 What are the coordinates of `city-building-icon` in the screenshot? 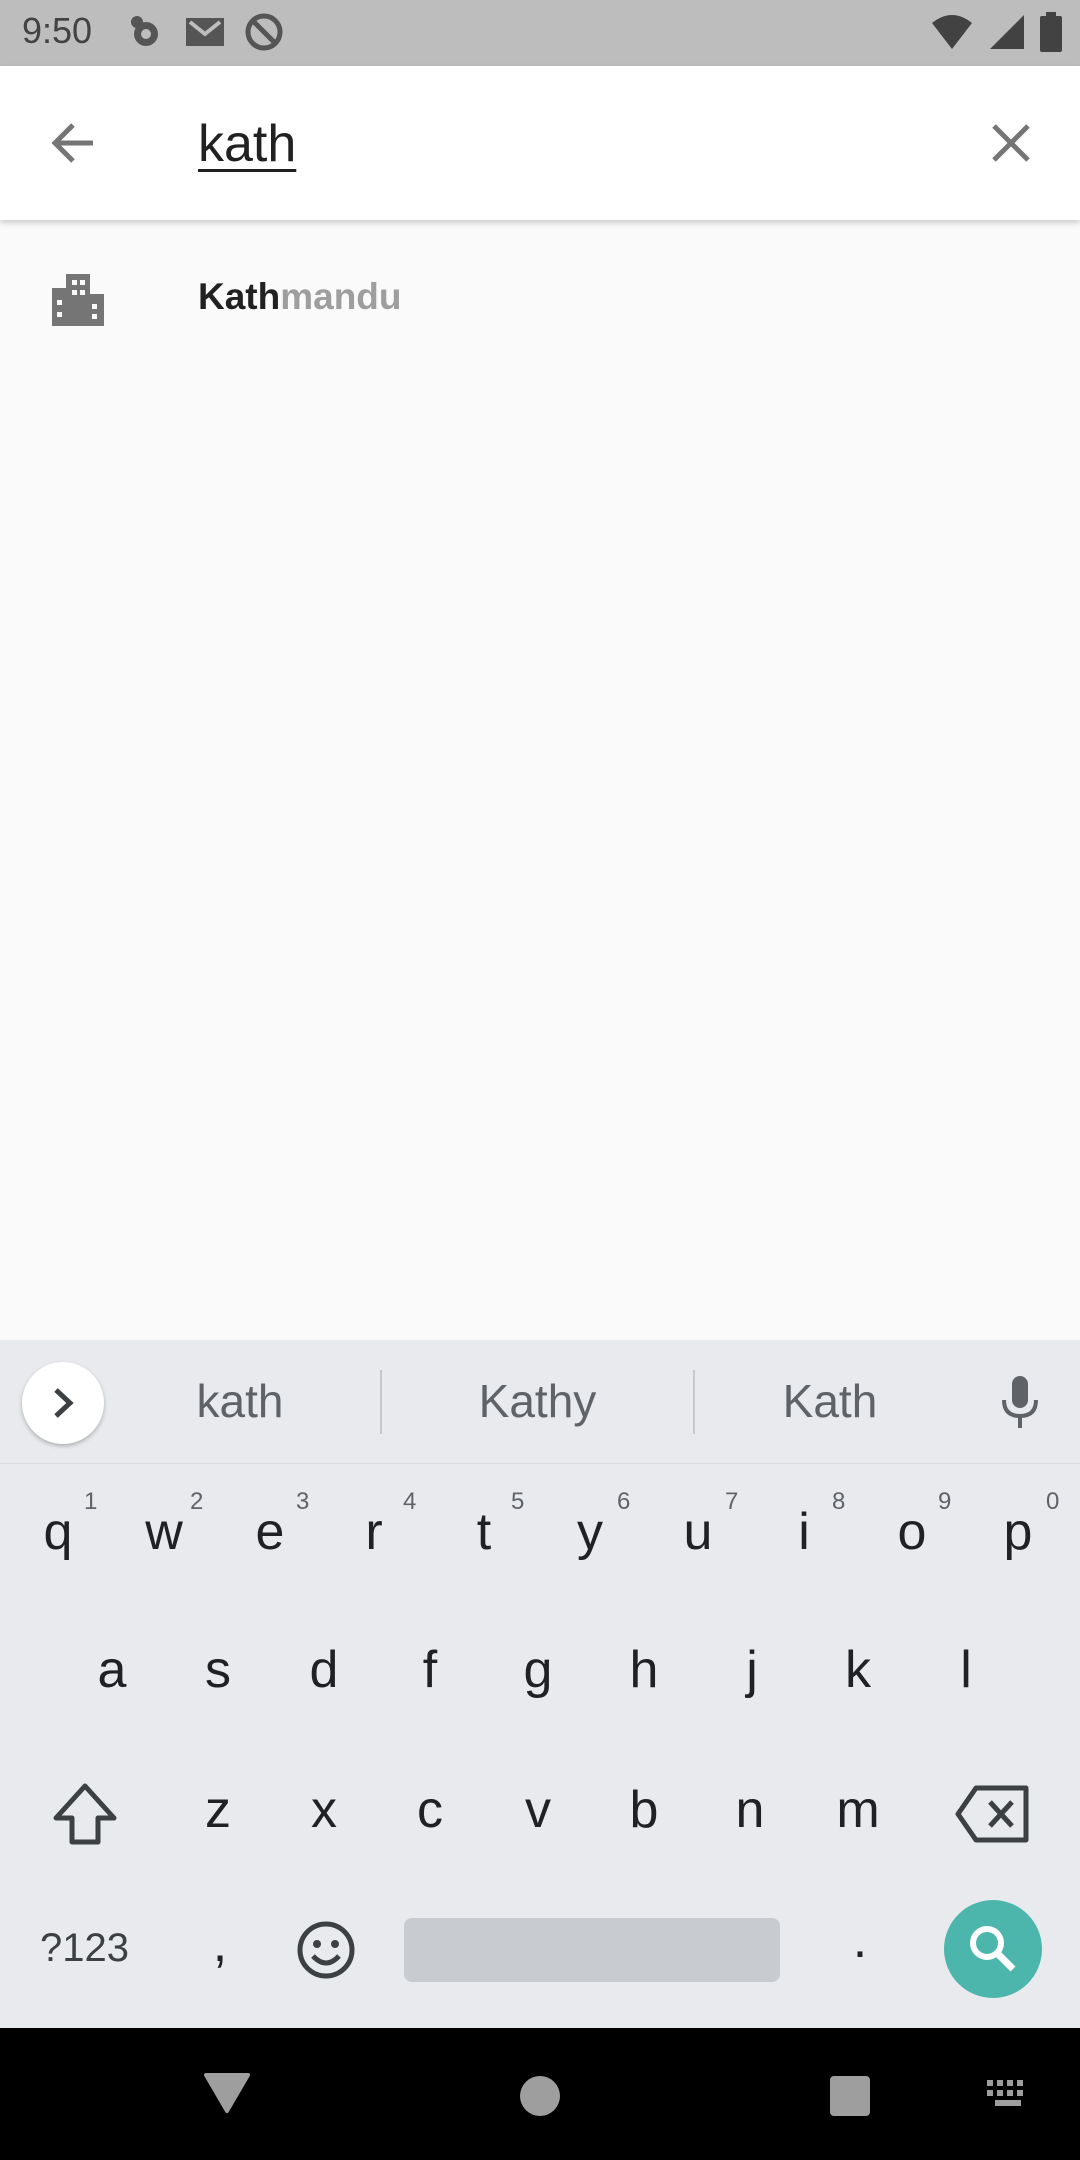 It's located at (78, 300).